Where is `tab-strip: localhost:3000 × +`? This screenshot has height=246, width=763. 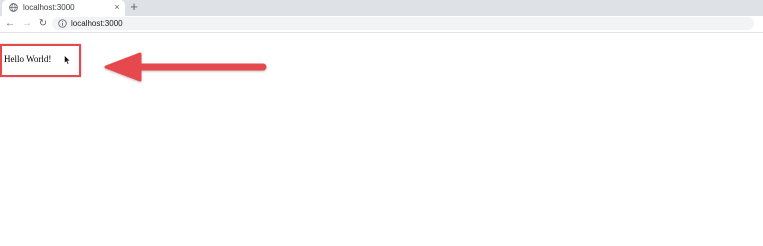
tab-strip: localhost:3000 × + is located at coordinates (381, 8).